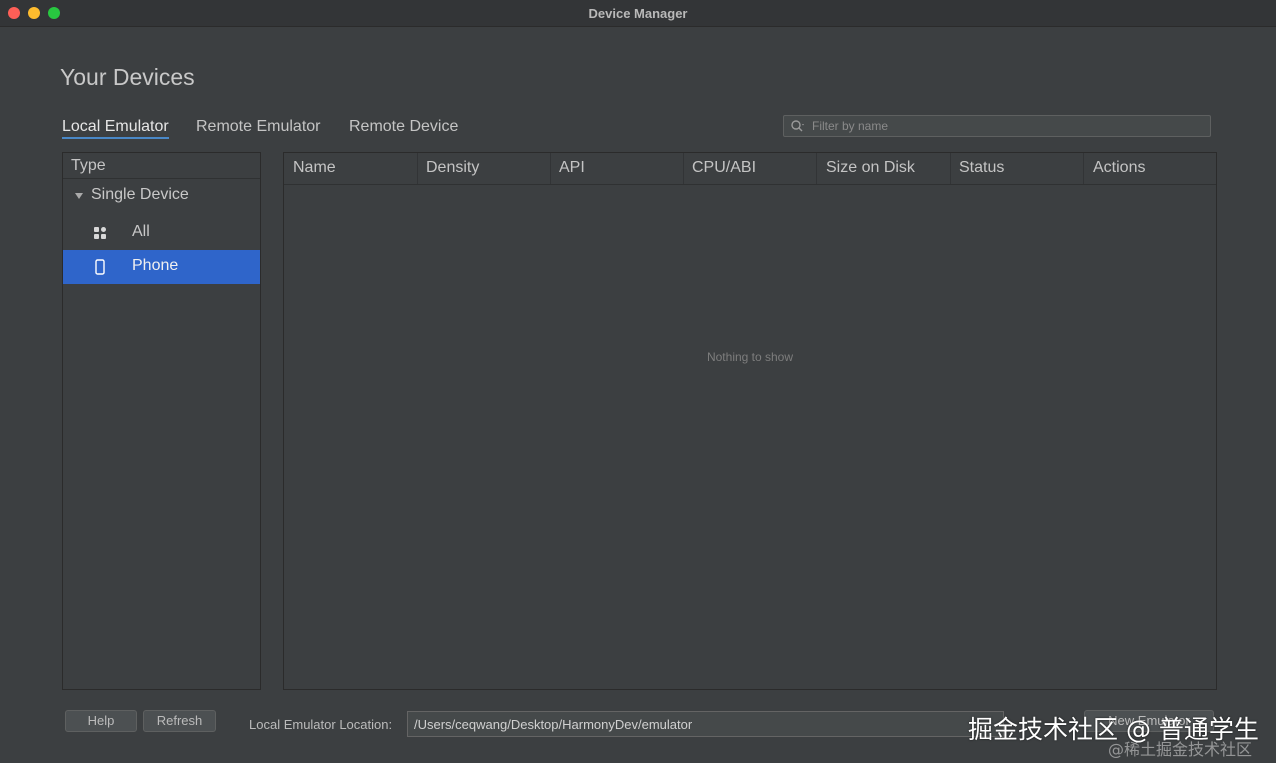 The image size is (1276, 763). Describe the element at coordinates (484, 168) in the screenshot. I see `column-header-density: Density` at that location.